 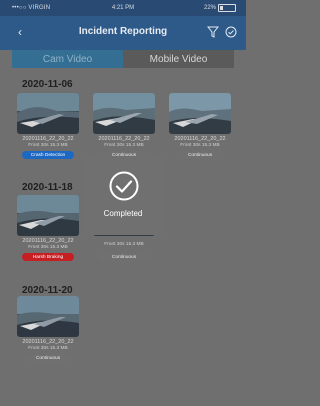 What do you see at coordinates (124, 186) in the screenshot?
I see `checkmark-icon` at bounding box center [124, 186].